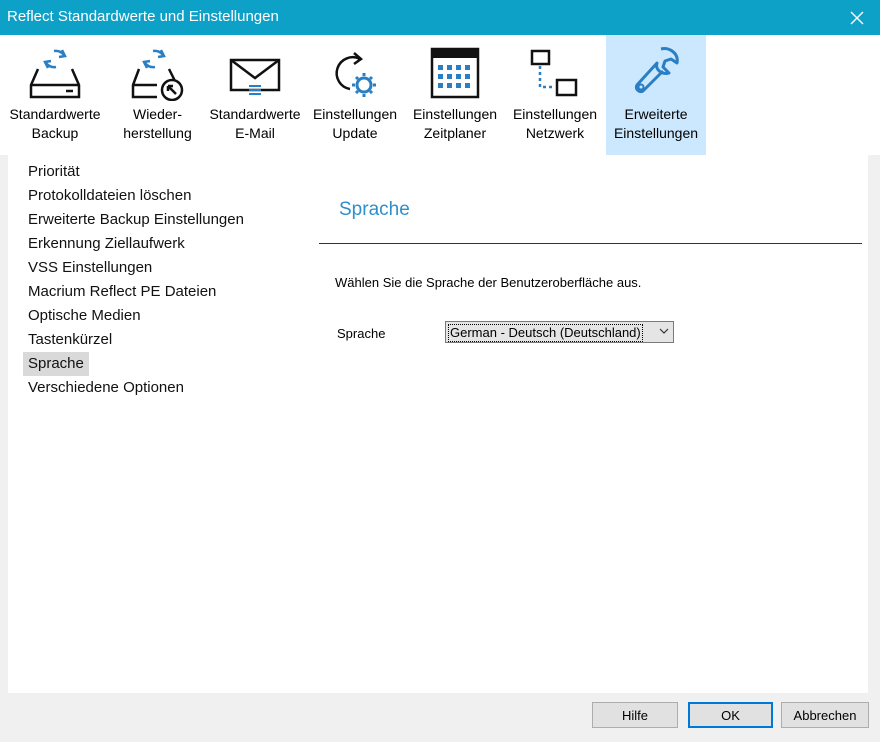  I want to click on toolbar-label: Wieder-herstellung, so click(157, 123).